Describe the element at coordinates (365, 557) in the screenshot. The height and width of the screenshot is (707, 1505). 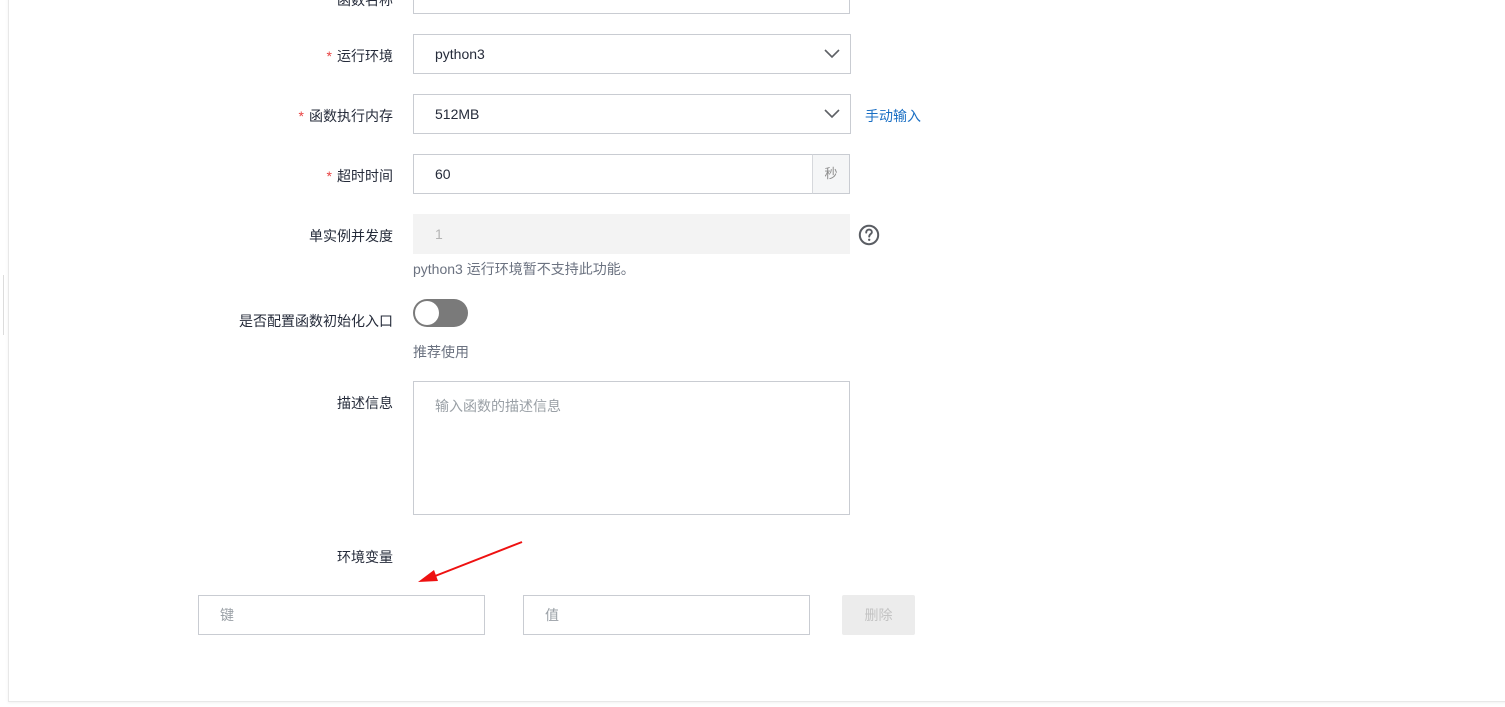
I see `env-vars-label: 环境变量` at that location.